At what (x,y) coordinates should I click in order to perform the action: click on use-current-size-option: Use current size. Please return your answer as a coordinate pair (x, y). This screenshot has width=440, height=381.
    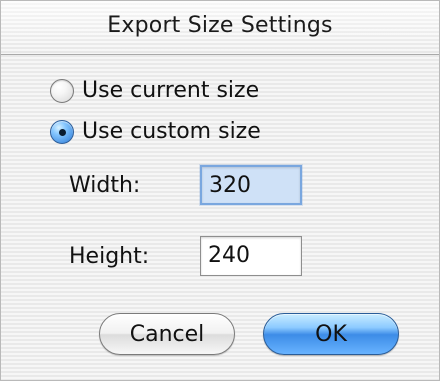
    Looking at the image, I should click on (154, 91).